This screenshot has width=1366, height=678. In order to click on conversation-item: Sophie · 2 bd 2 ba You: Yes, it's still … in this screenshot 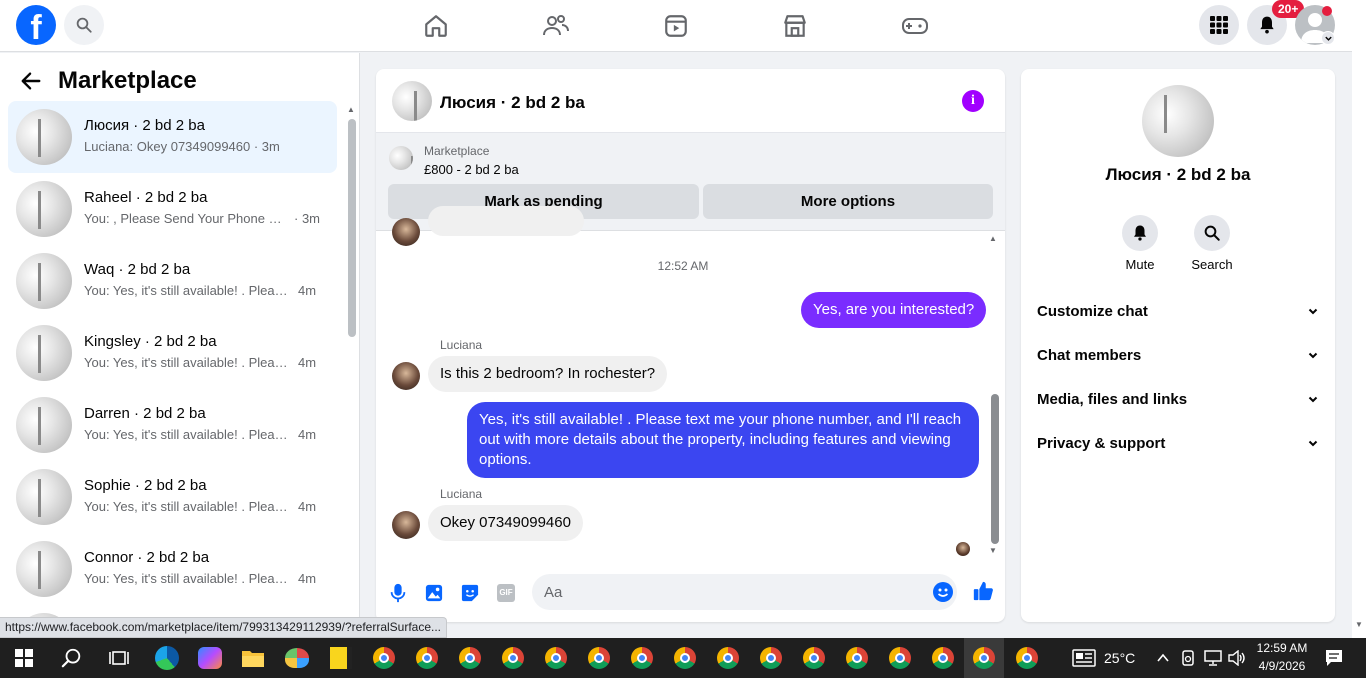, I will do `click(172, 497)`.